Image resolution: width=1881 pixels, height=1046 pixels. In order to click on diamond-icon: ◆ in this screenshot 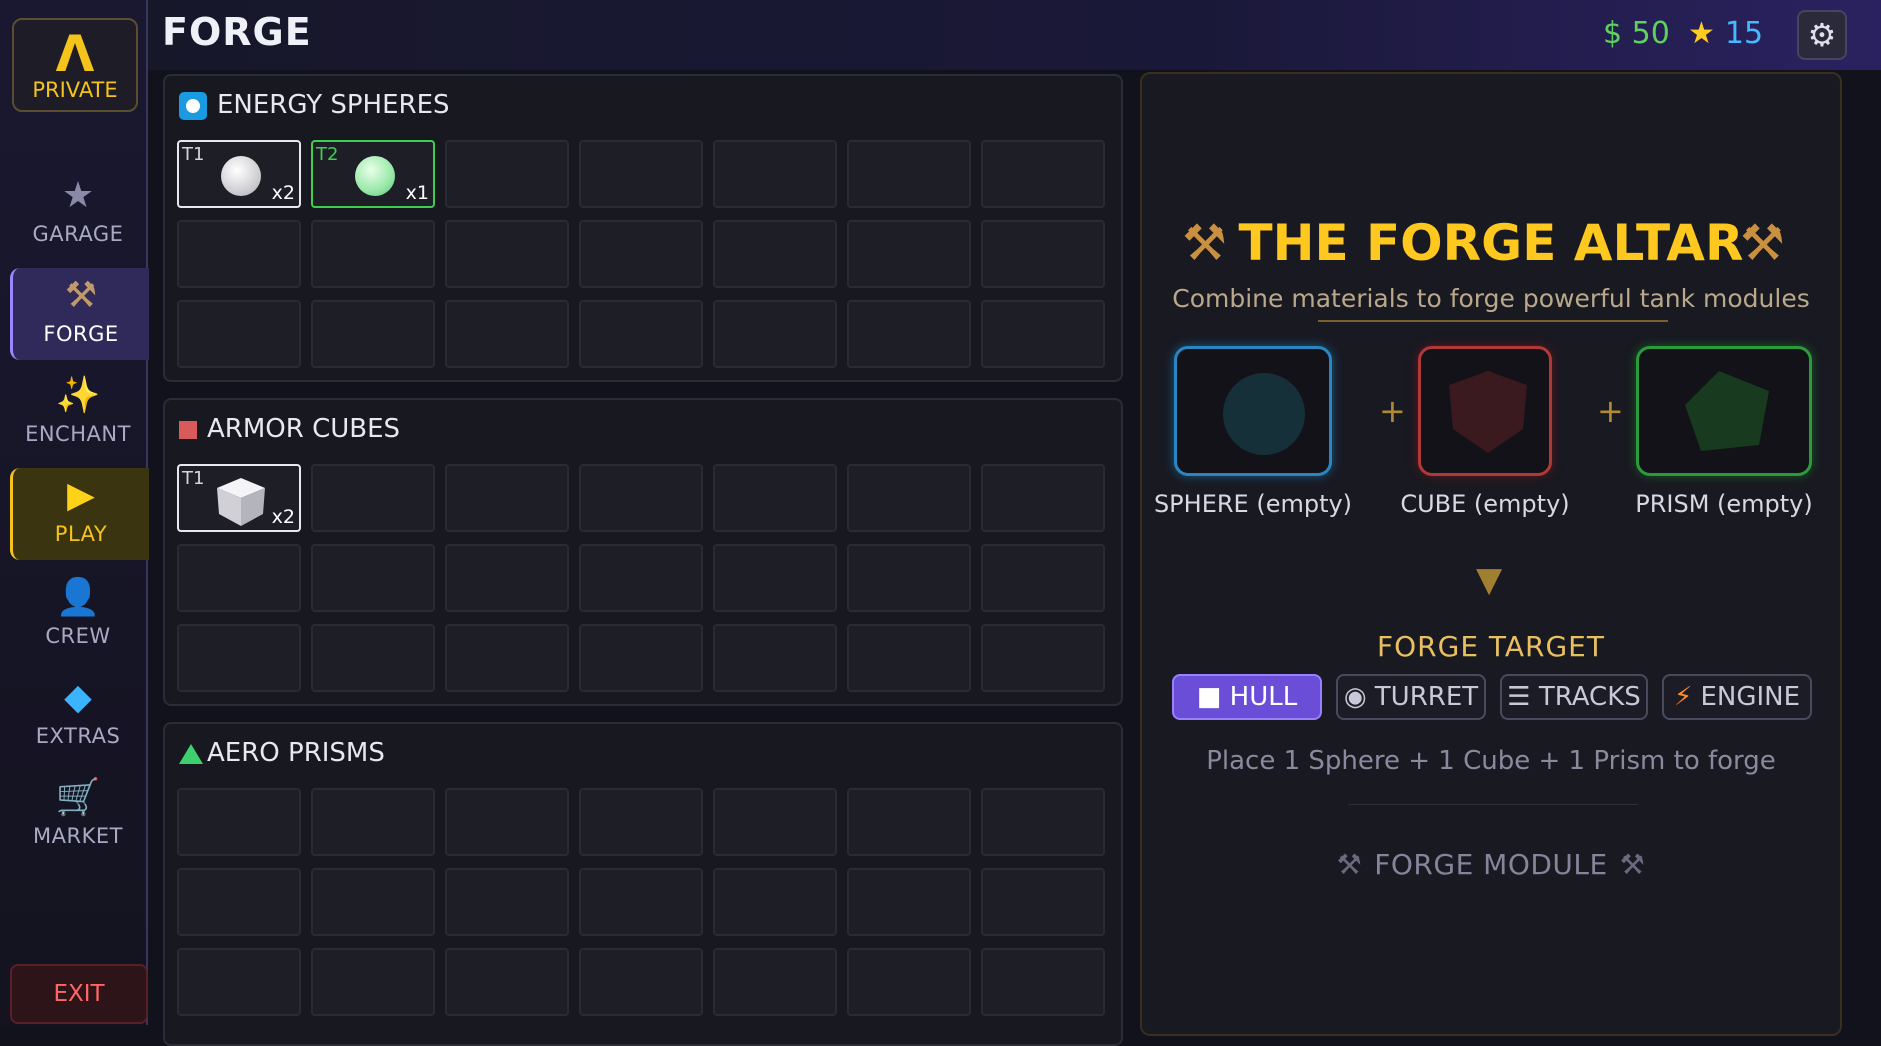, I will do `click(78, 697)`.